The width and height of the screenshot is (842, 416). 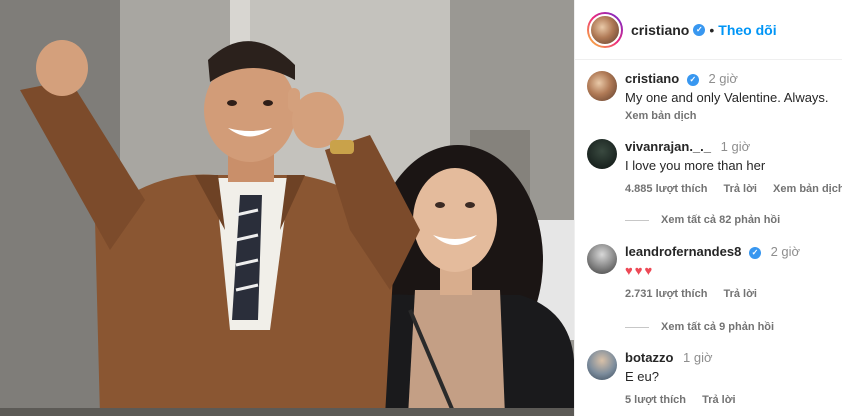 I want to click on comment-text: ♥♥♥, so click(x=640, y=270).